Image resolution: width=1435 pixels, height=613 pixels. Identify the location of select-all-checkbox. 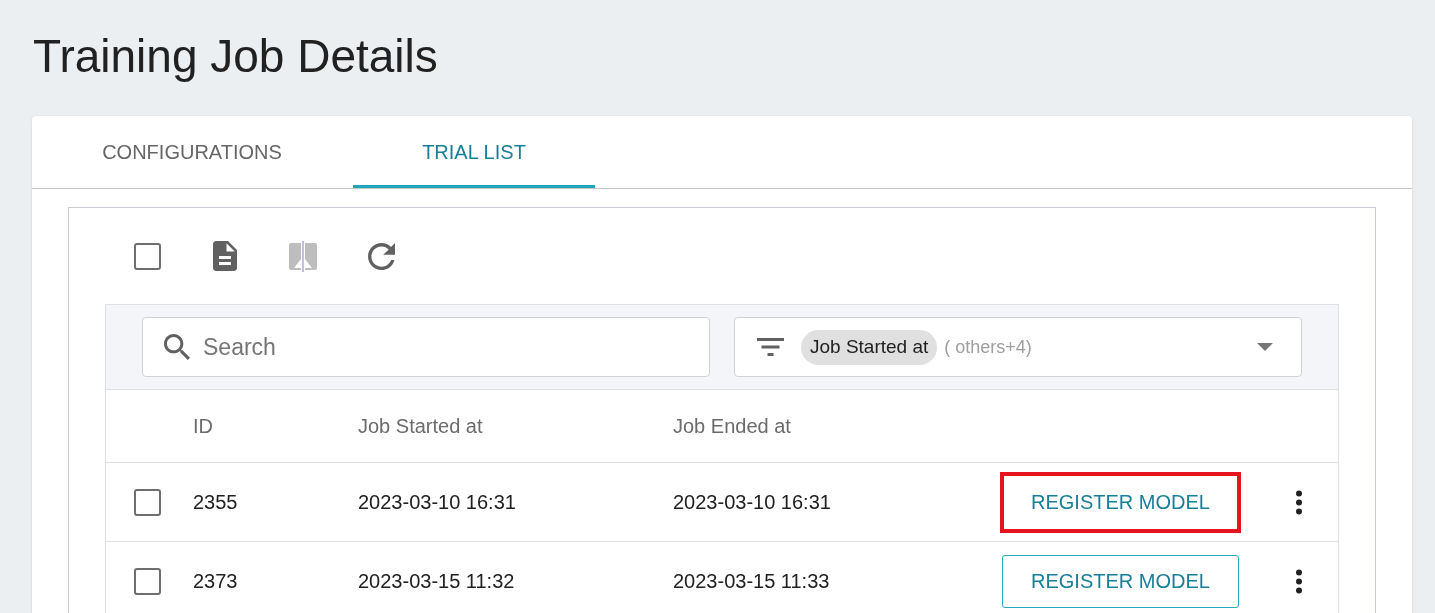
(147, 256).